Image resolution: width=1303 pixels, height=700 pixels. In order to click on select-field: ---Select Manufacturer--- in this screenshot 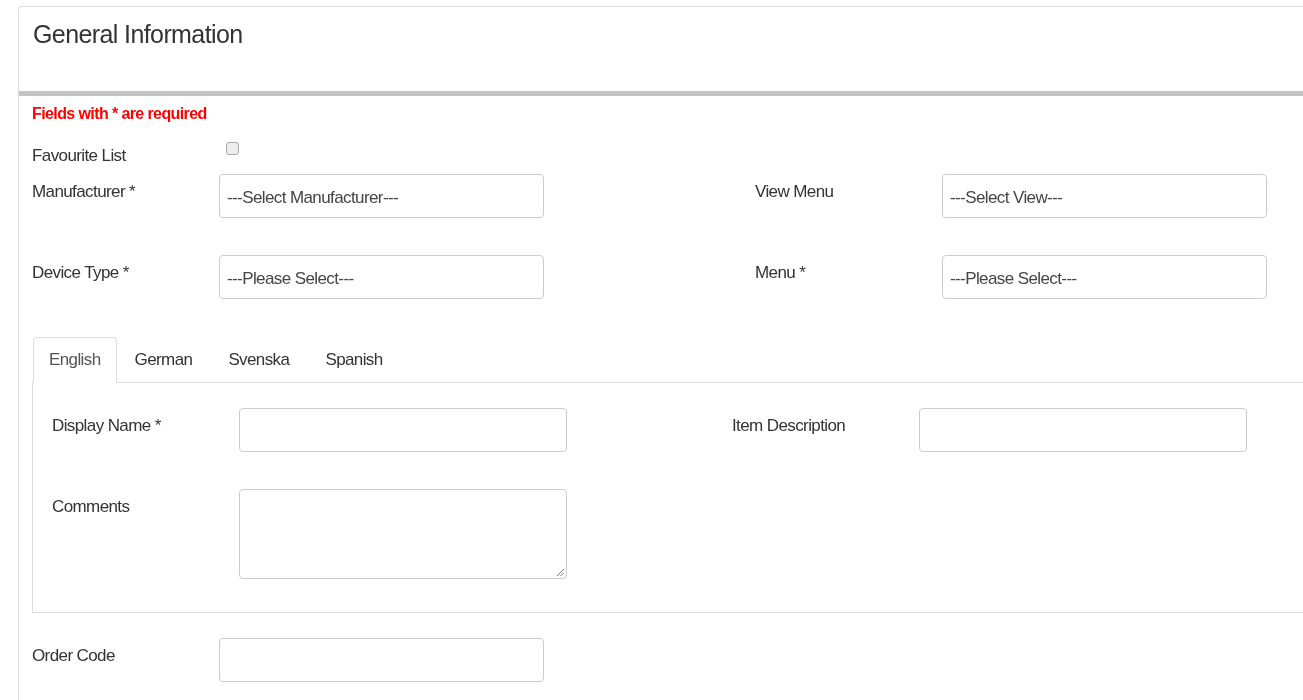, I will do `click(381, 196)`.